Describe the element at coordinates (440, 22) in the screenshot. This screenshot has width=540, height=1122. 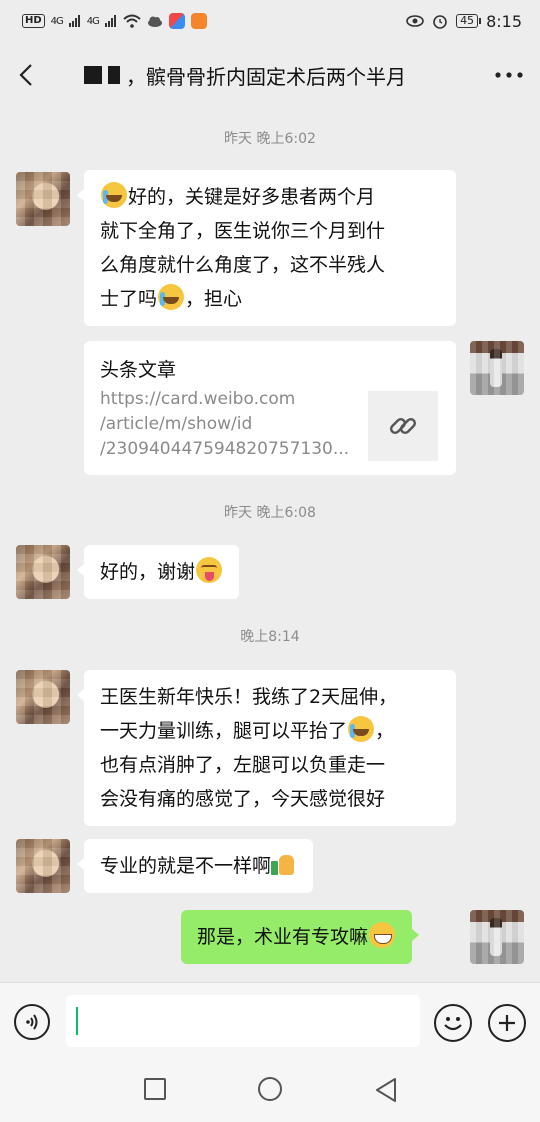
I see `alarm-icon` at that location.